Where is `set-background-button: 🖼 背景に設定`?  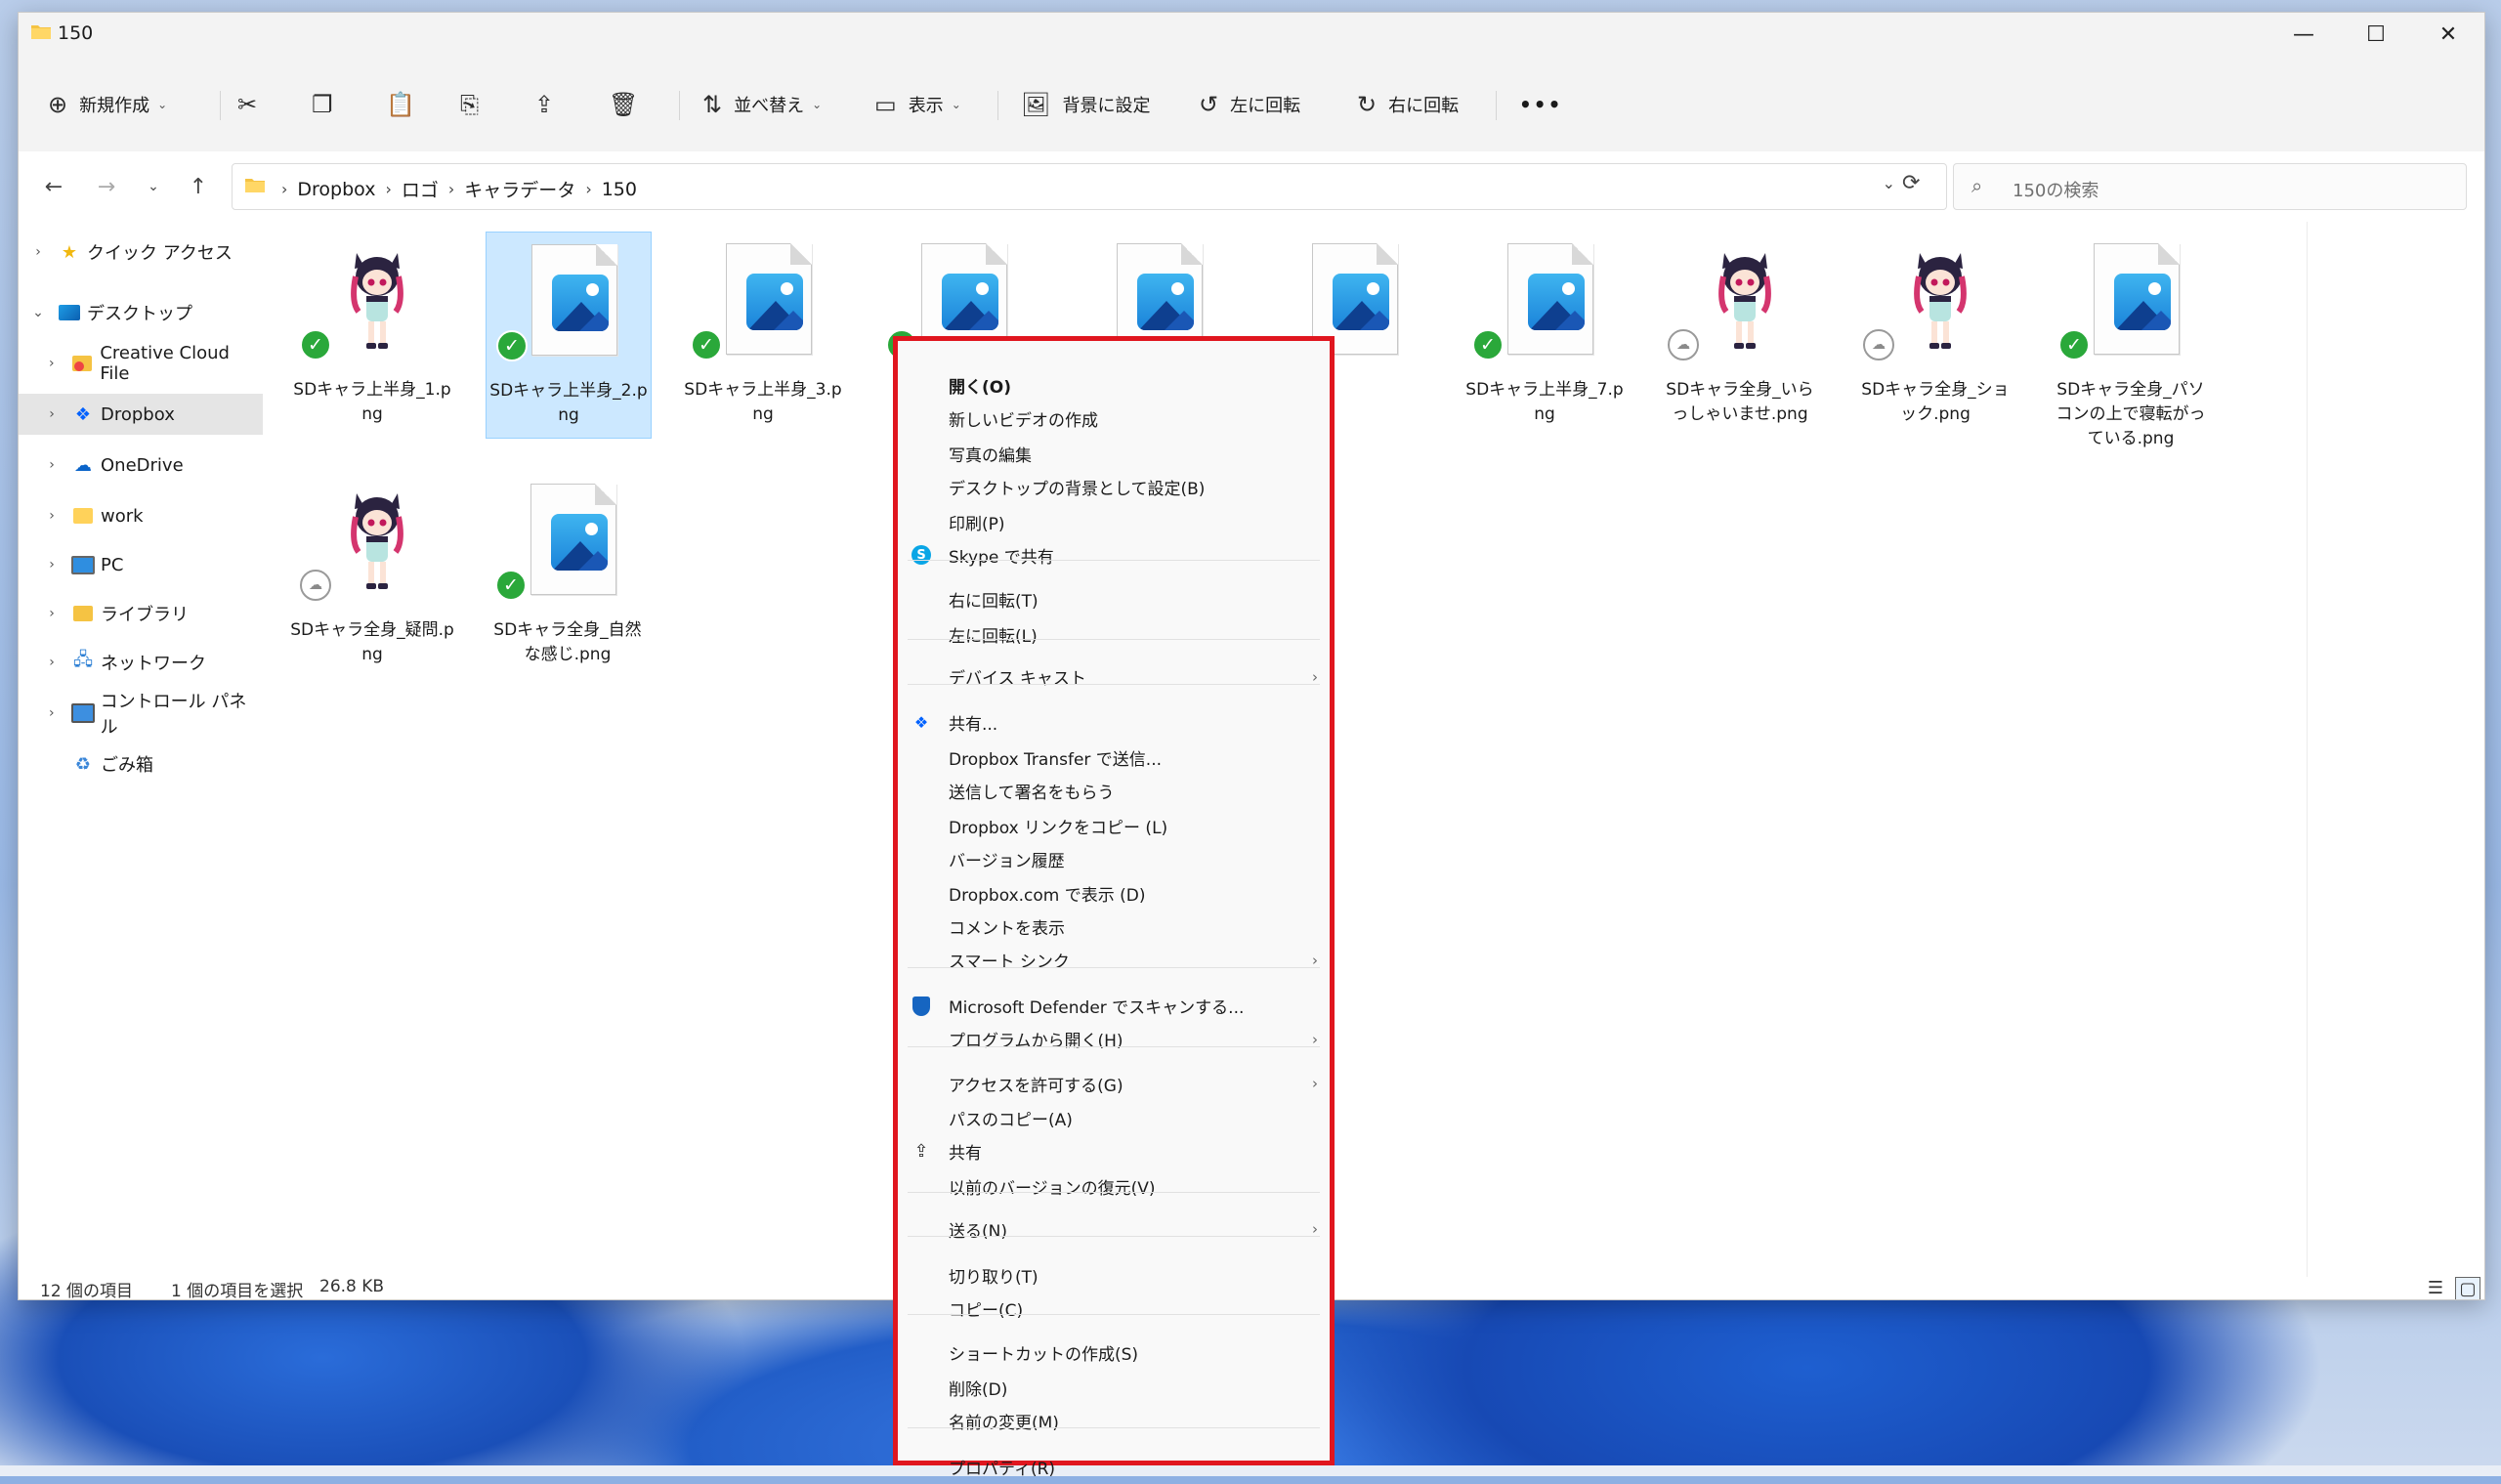
set-background-button: 🖼 背景に設定 is located at coordinates (1085, 104).